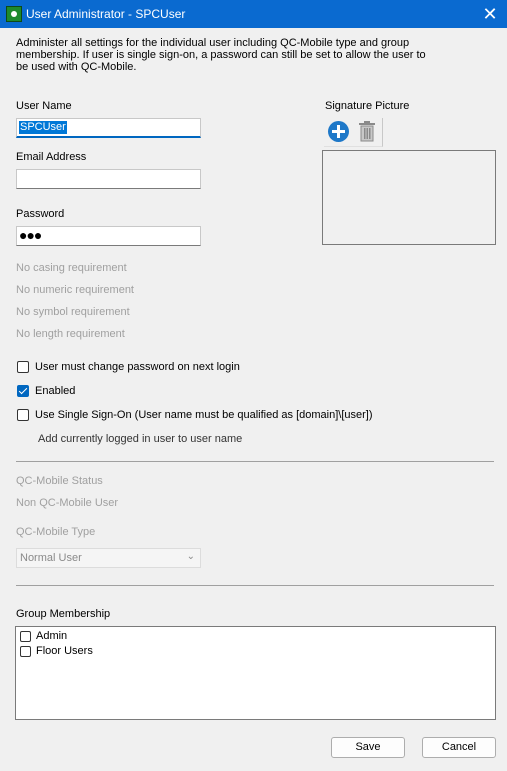  Describe the element at coordinates (51, 558) in the screenshot. I see `qc-mobile-type-value: Normal User` at that location.